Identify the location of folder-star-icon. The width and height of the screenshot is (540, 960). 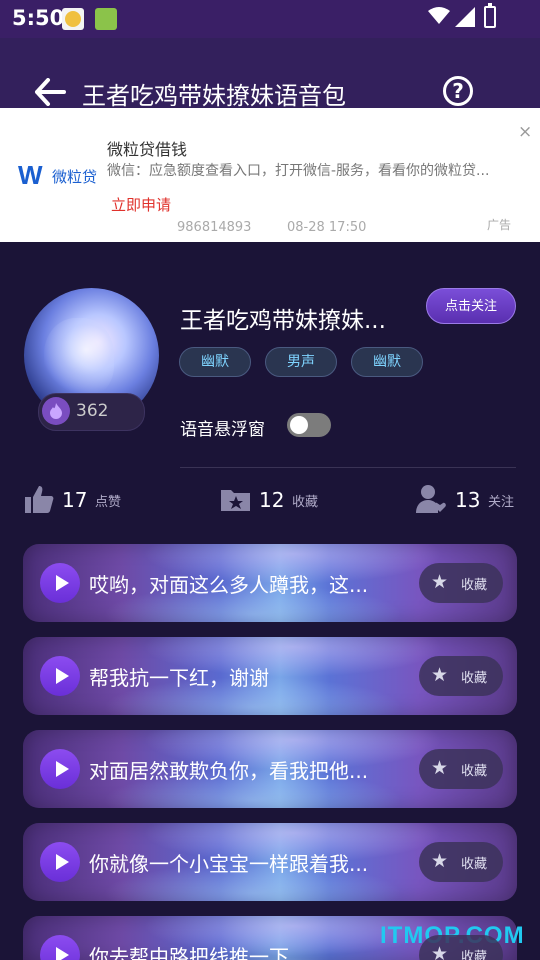
(235, 499).